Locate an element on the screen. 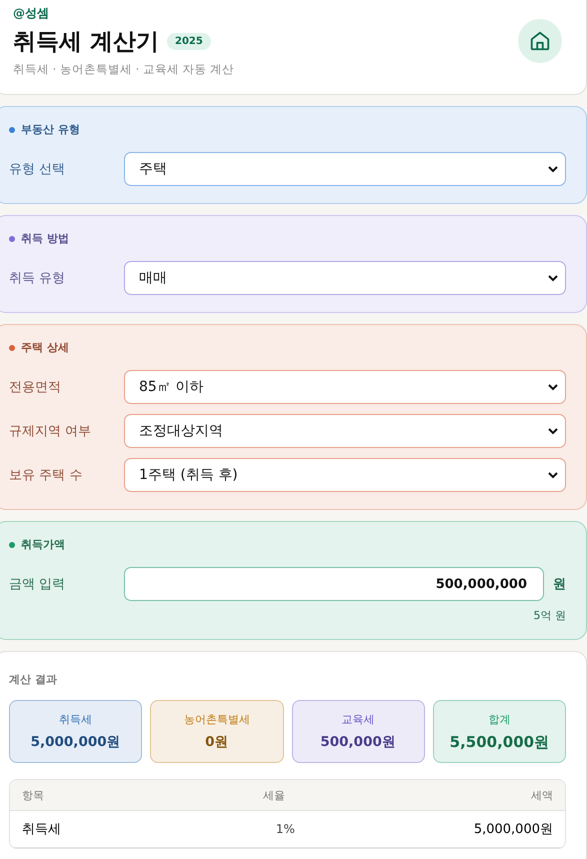 This screenshot has width=587, height=859. select-field: 주택 is located at coordinates (345, 169).